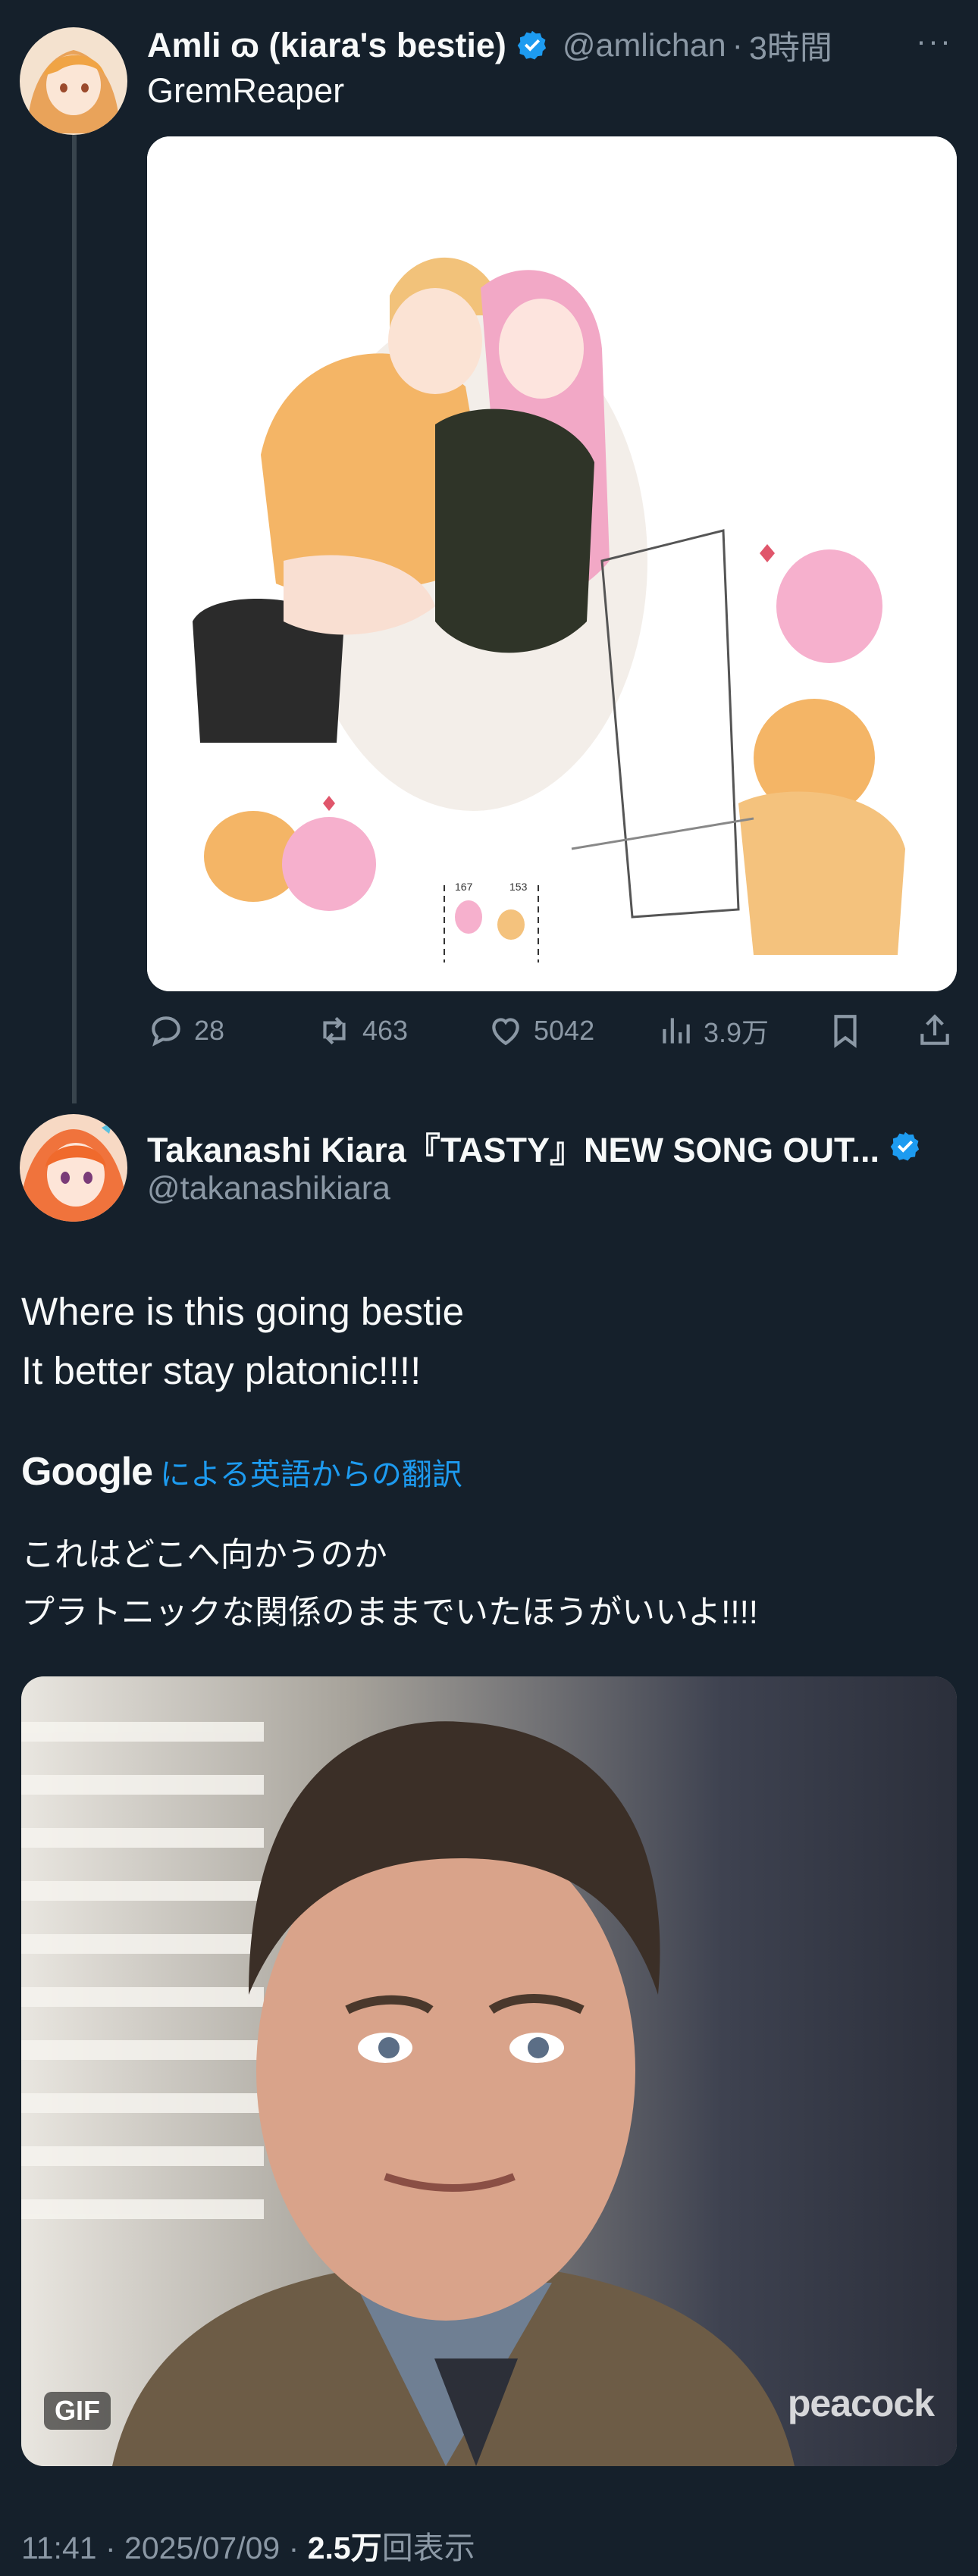 The width and height of the screenshot is (978, 2576). I want to click on tweet1-actions: 28 463 5042 3.9万, so click(552, 1030).